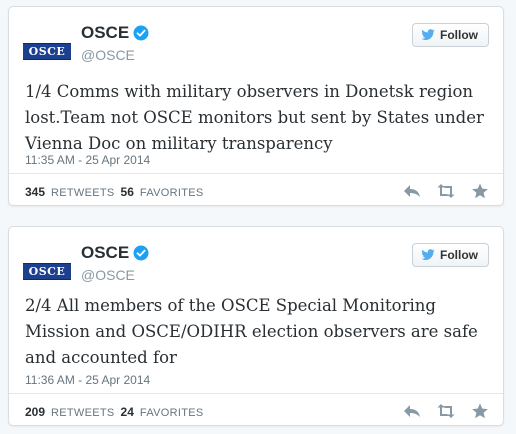  Describe the element at coordinates (127, 192) in the screenshot. I see `favorite-count: 56` at that location.